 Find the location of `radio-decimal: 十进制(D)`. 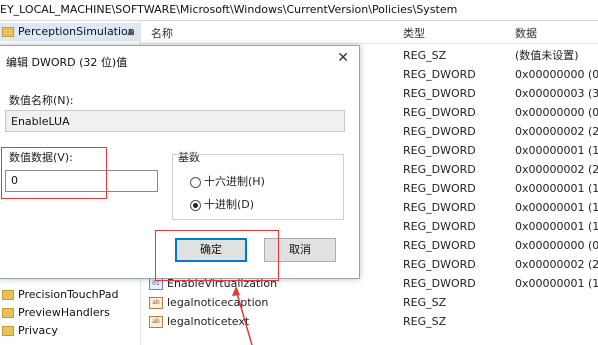

radio-decimal: 十进制(D) is located at coordinates (222, 204).